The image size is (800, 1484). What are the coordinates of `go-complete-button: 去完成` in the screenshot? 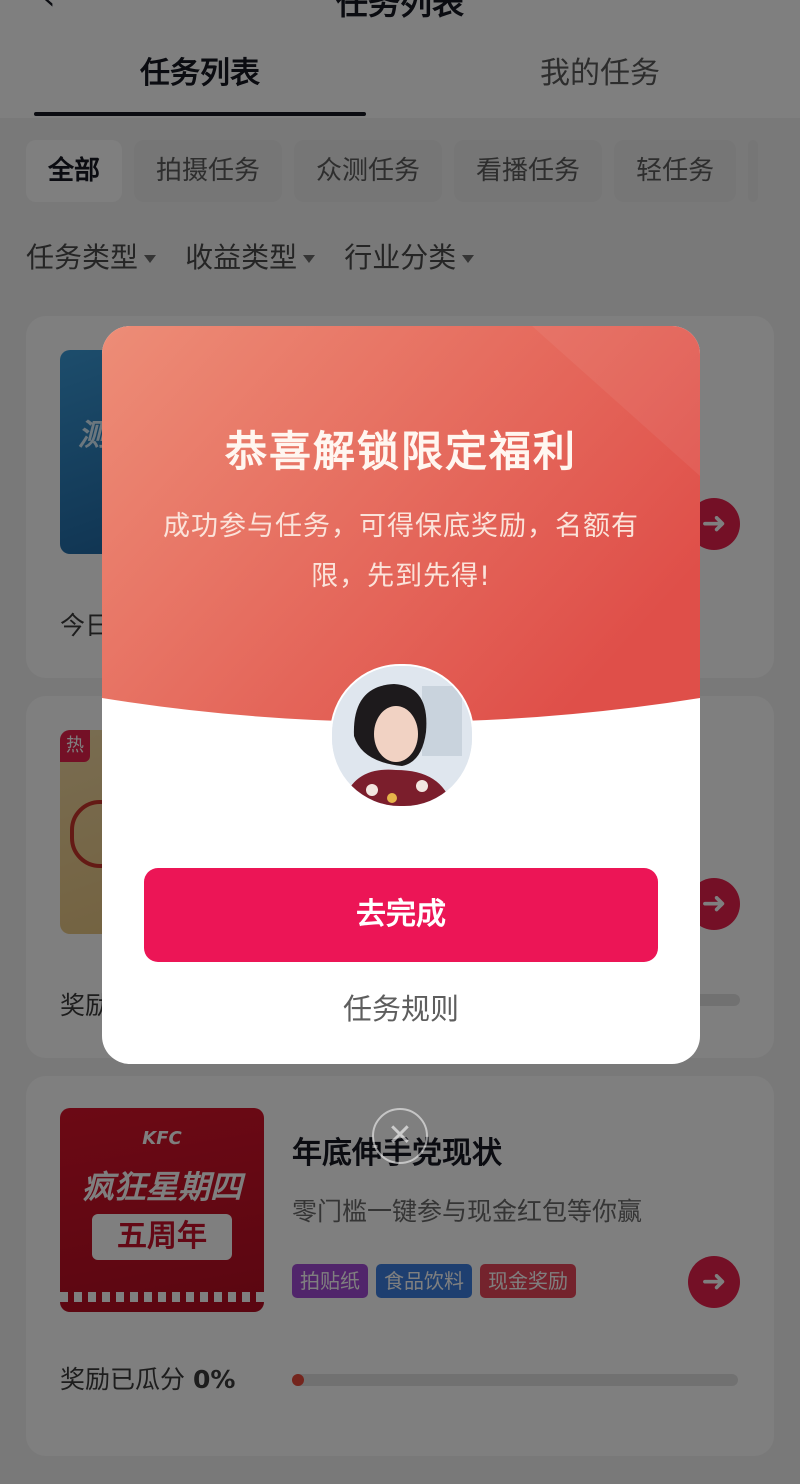 It's located at (401, 915).